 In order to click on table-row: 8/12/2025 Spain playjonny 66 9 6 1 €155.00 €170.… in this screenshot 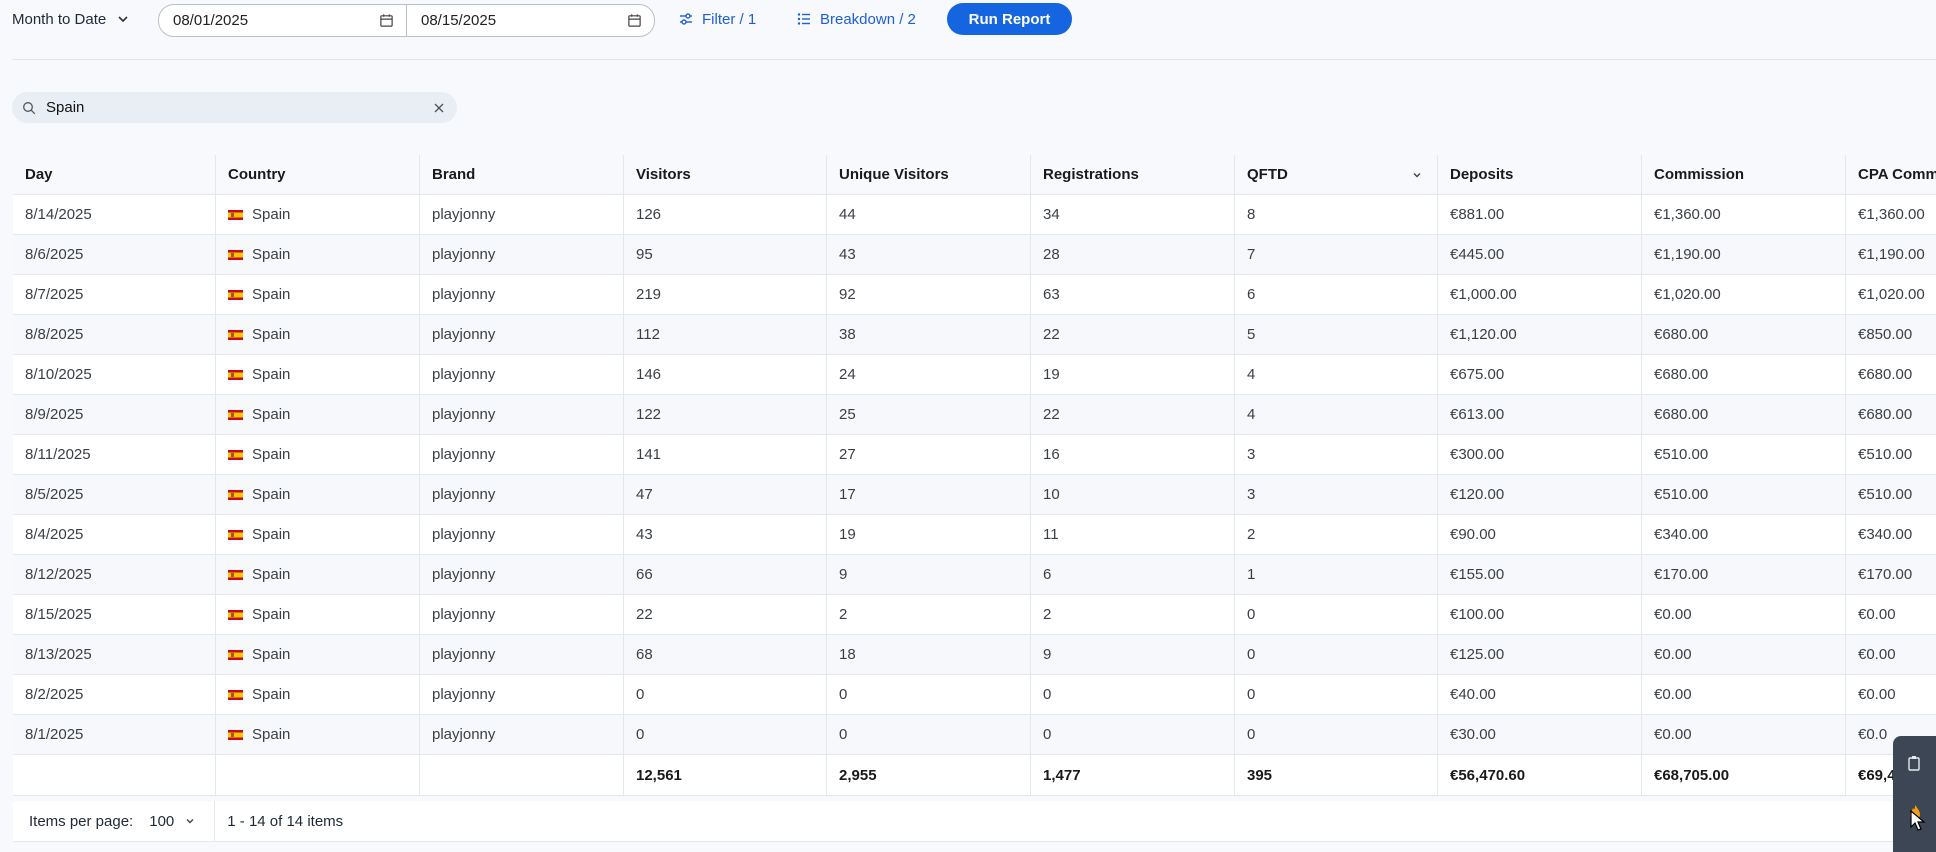, I will do `click(974, 575)`.